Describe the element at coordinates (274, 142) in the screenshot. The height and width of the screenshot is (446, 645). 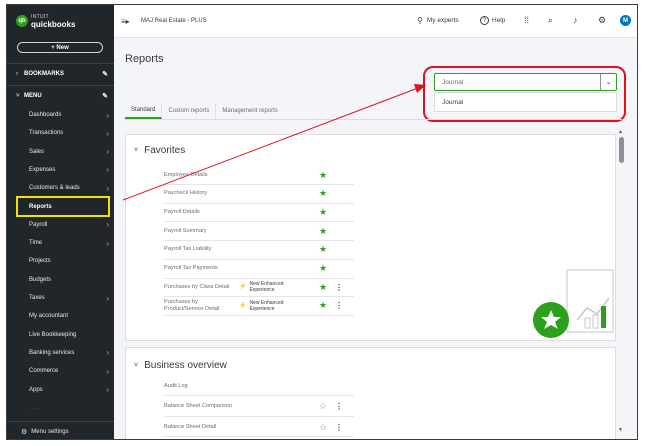
I see `annotation-arrow` at that location.